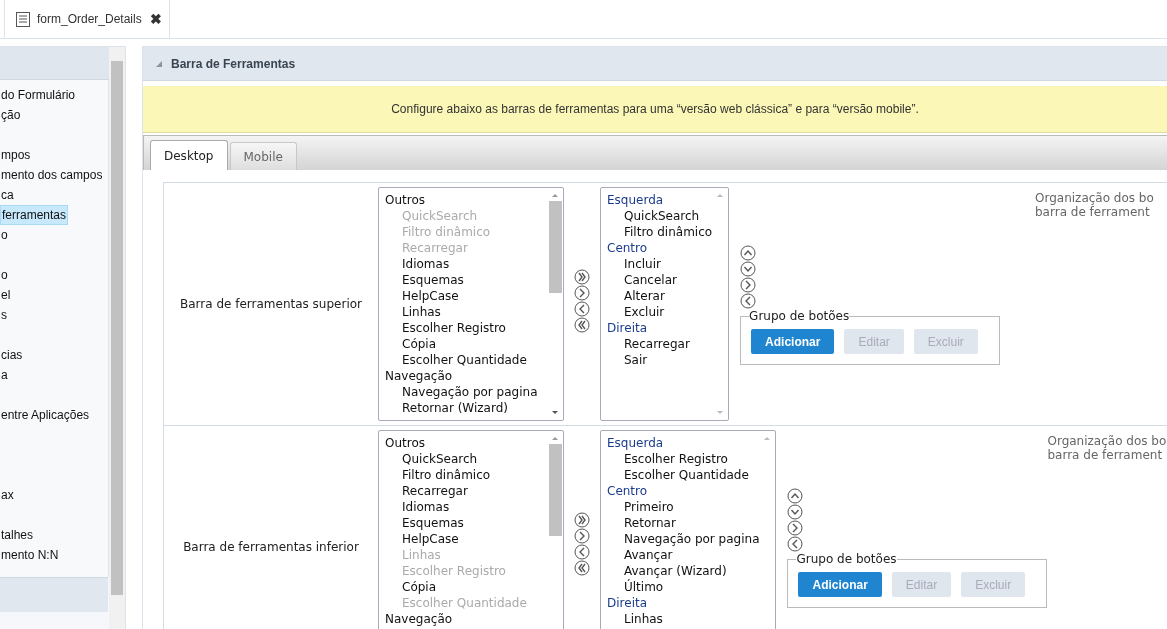  Describe the element at coordinates (17, 535) in the screenshot. I see `sidebar-item: talhes` at that location.